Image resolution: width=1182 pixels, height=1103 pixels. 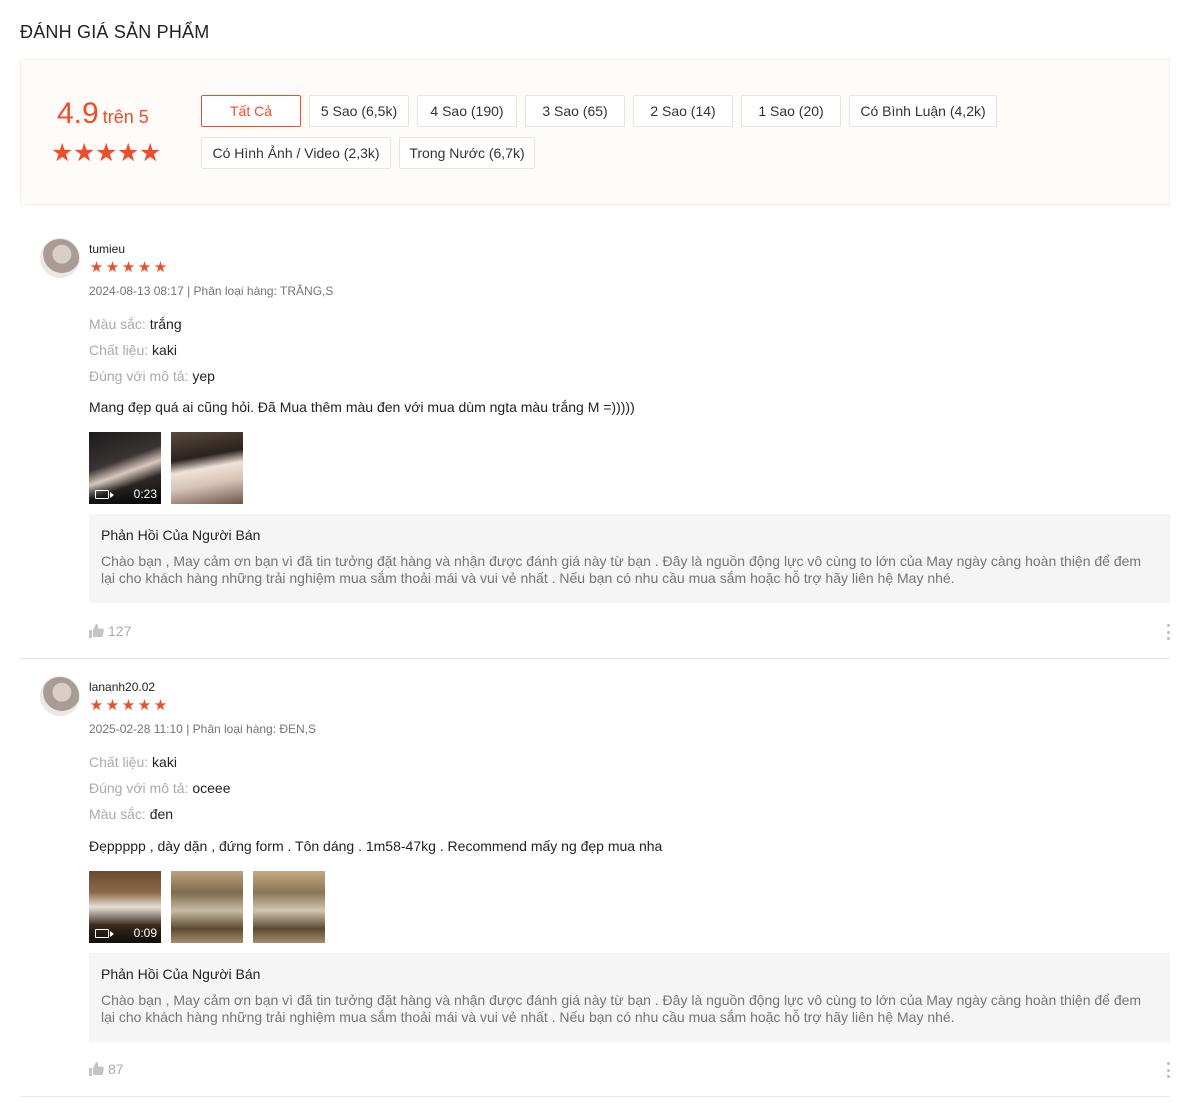 What do you see at coordinates (116, 1069) in the screenshot?
I see `like-count: 87` at bounding box center [116, 1069].